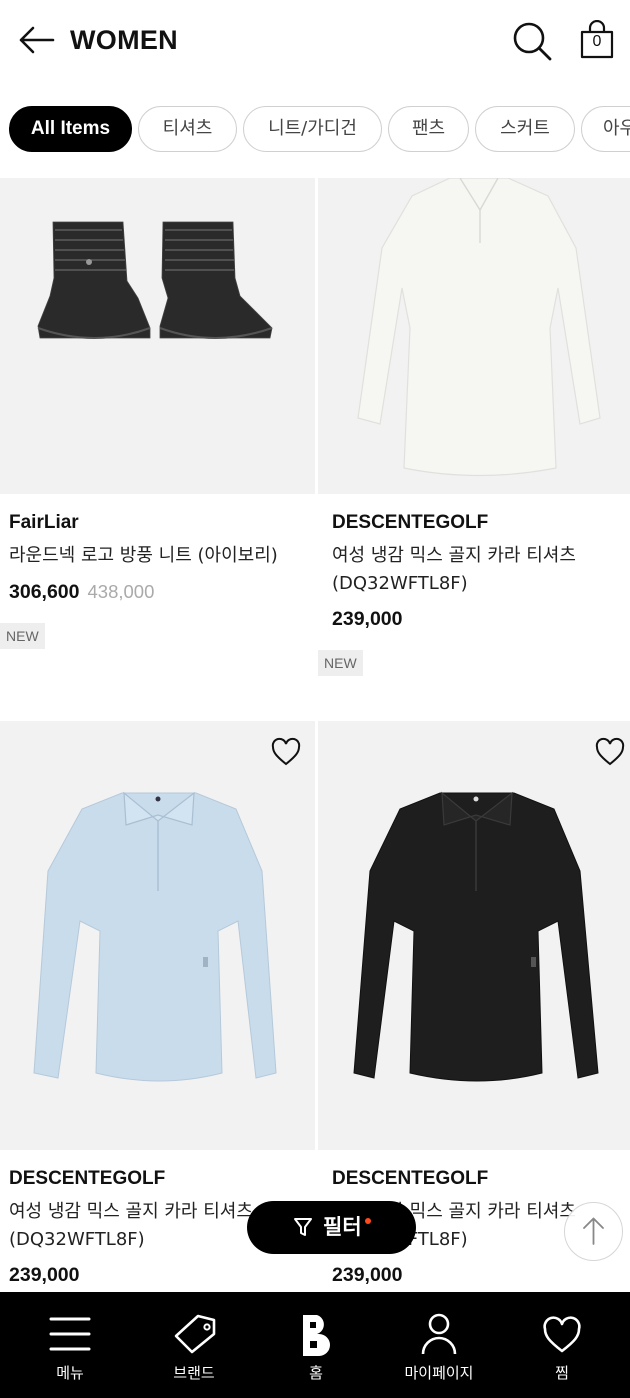 The width and height of the screenshot is (630, 1398). I want to click on nav-mypage: 마이페이지, so click(439, 1345).